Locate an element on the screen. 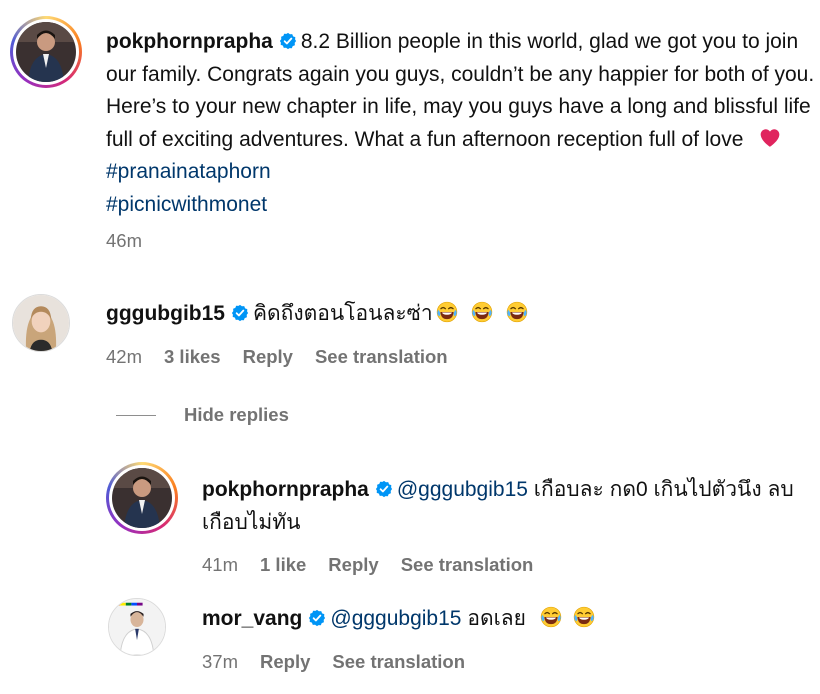 The height and width of the screenshot is (694, 820). hashtag-picnicwithmonet: #picnicwithmonet is located at coordinates (186, 204).